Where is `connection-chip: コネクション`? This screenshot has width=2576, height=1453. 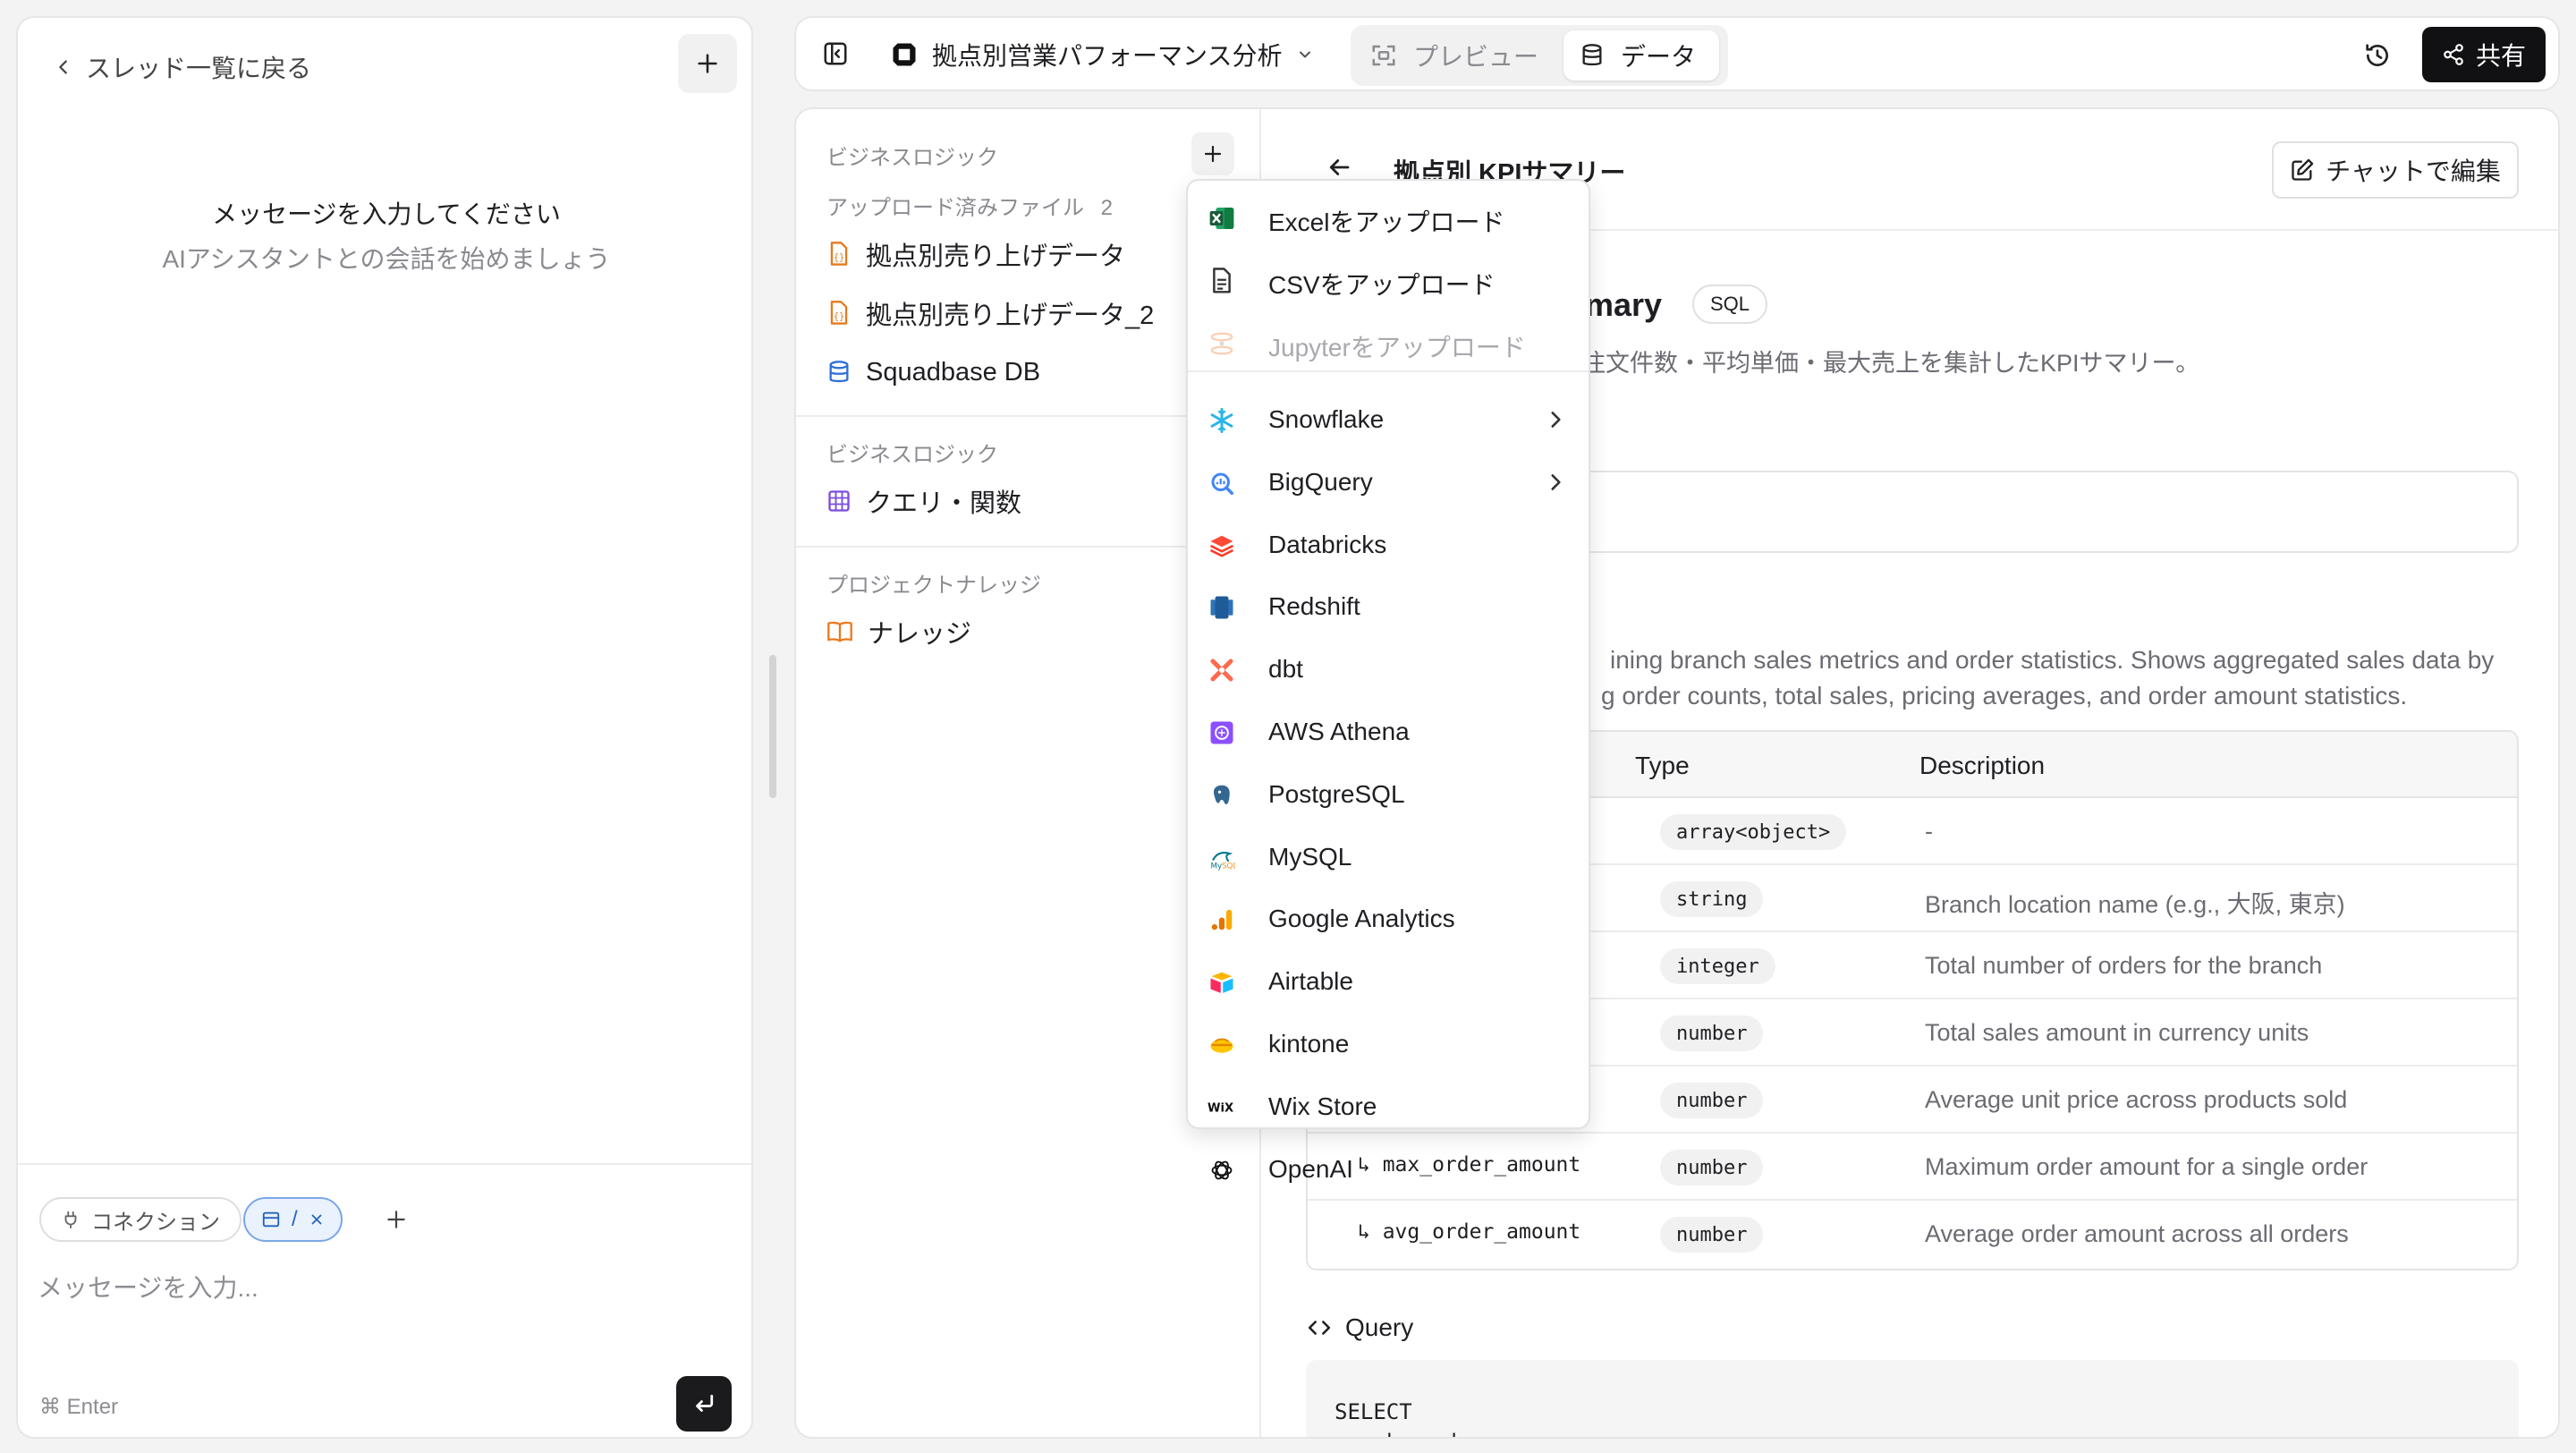
connection-chip: コネクション is located at coordinates (140, 1219).